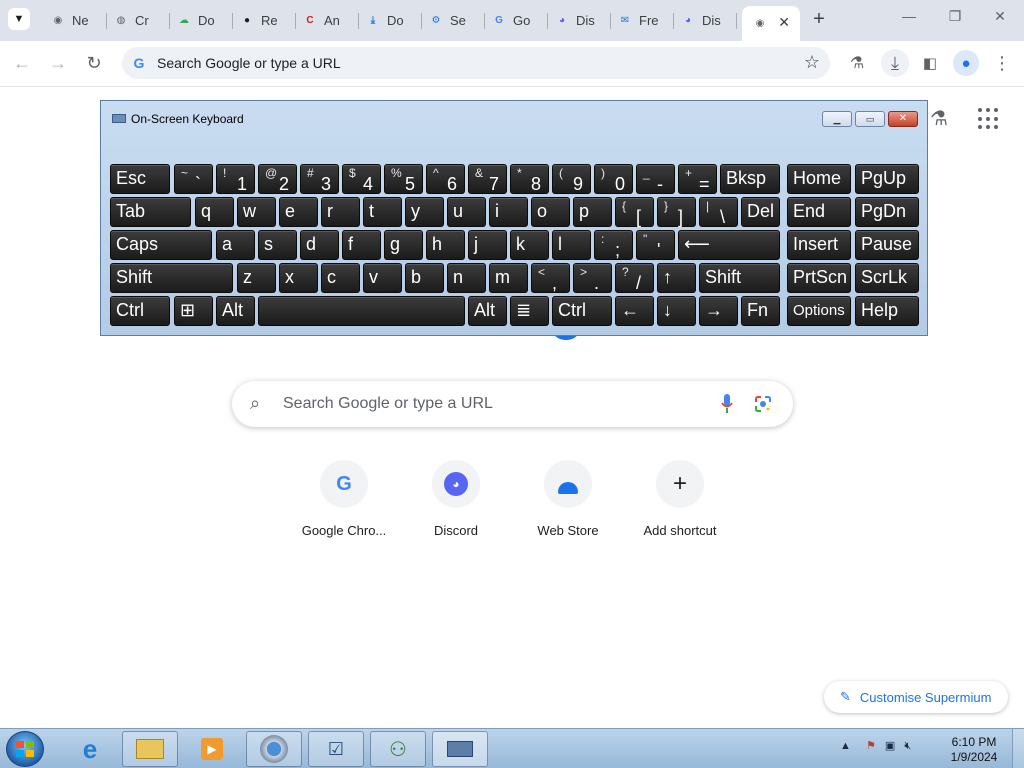 The height and width of the screenshot is (768, 1024). What do you see at coordinates (819, 179) in the screenshot?
I see `osk-key-0-15: Home` at bounding box center [819, 179].